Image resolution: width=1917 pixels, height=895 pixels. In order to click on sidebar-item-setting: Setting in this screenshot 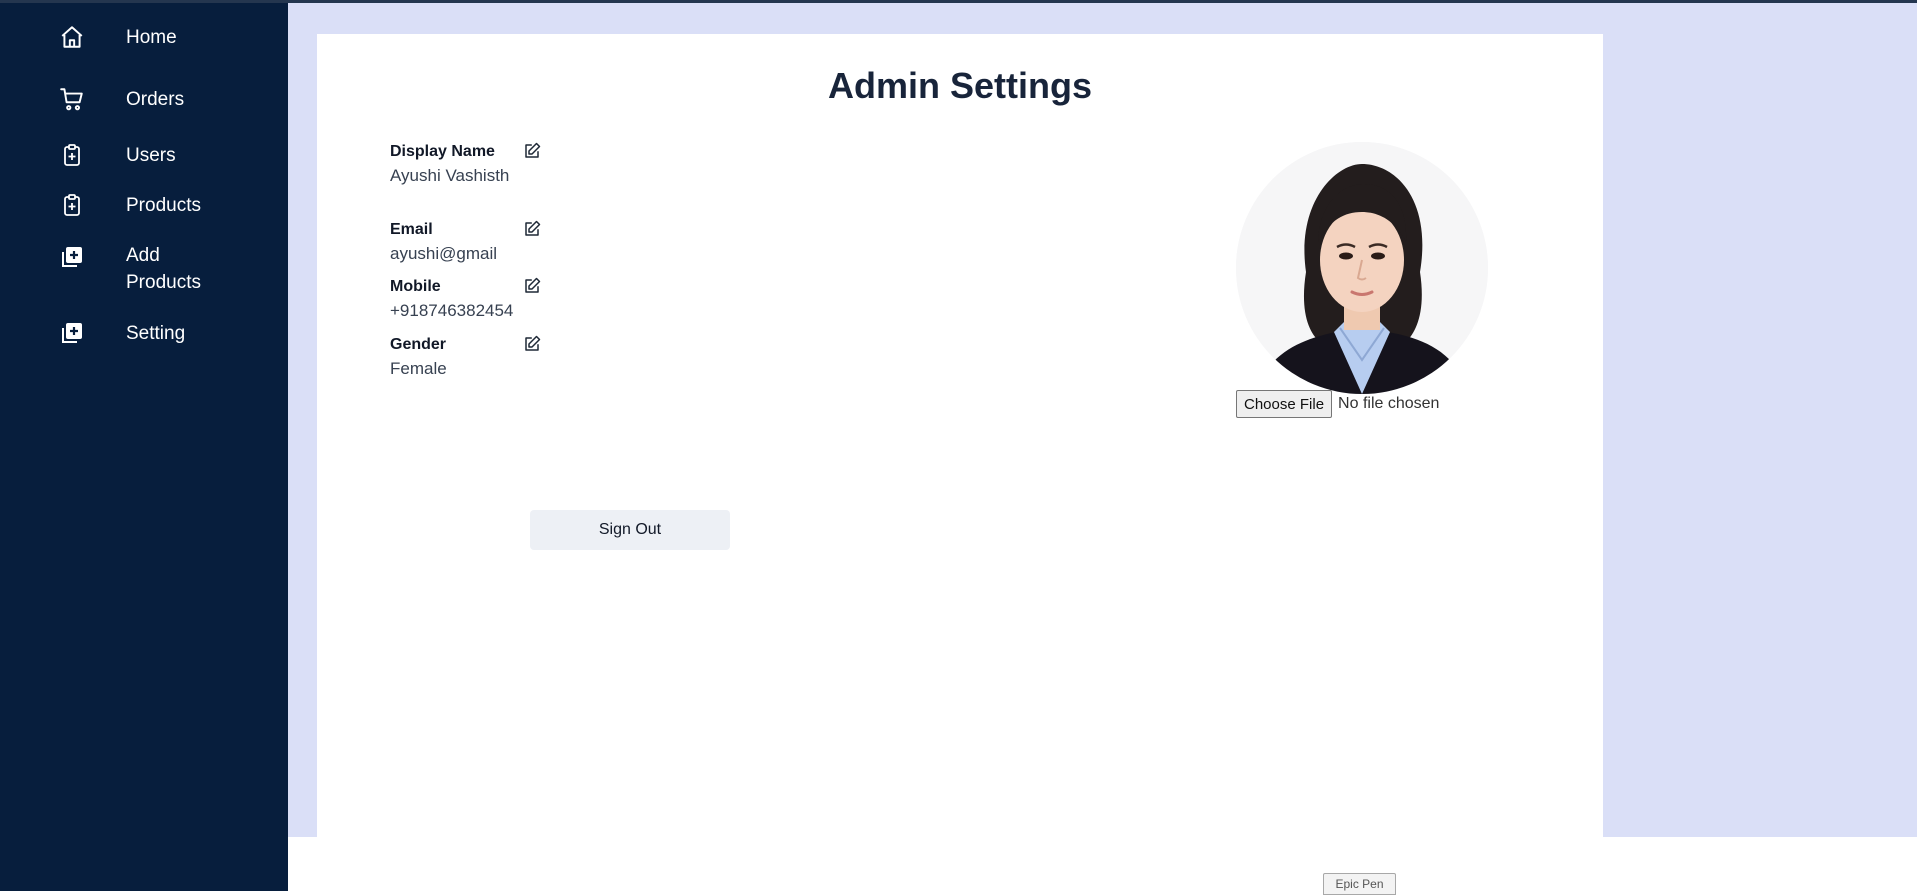, I will do `click(144, 335)`.